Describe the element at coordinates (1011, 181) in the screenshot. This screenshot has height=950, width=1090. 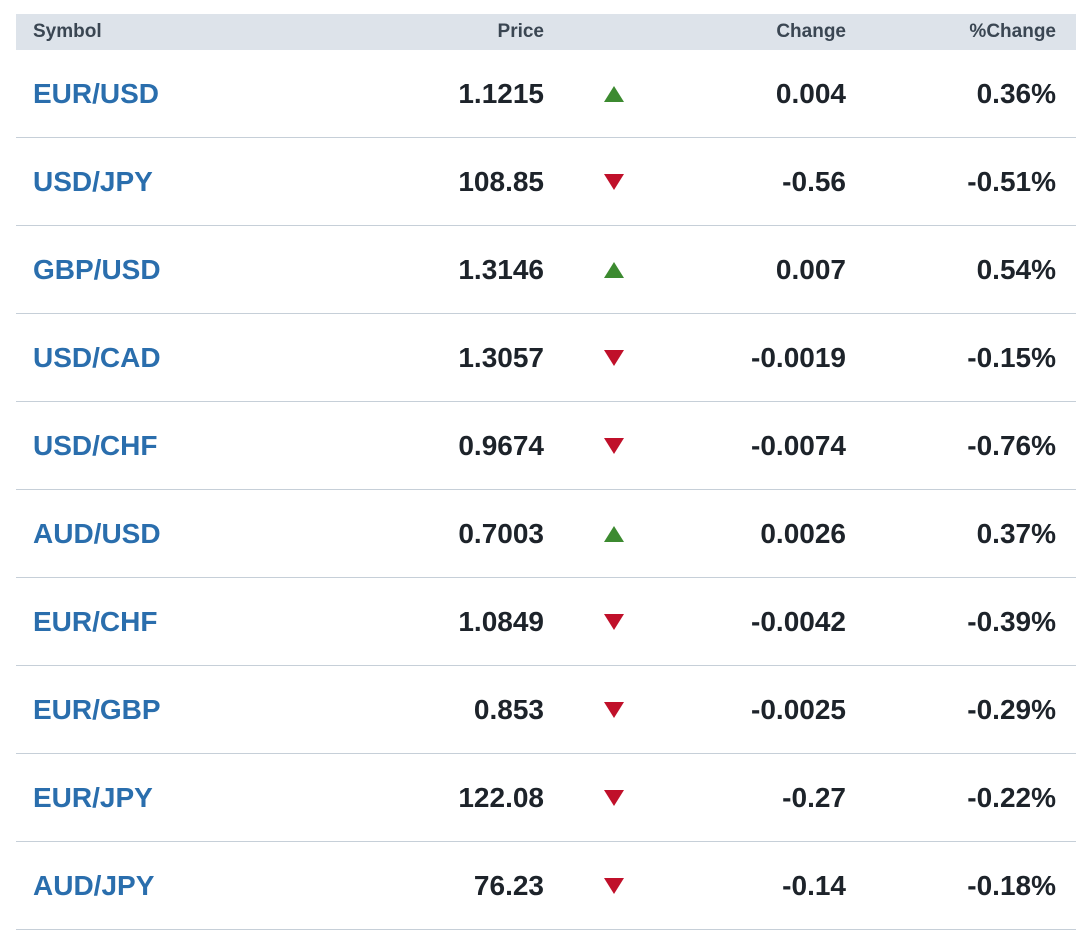
I see `pct-change-value: -0.51%` at that location.